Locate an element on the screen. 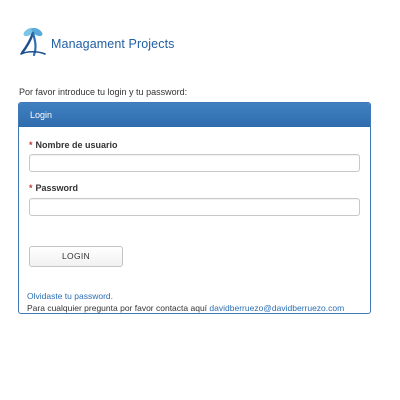  forgot-password-link: Olvidaste tu password. is located at coordinates (70, 296).